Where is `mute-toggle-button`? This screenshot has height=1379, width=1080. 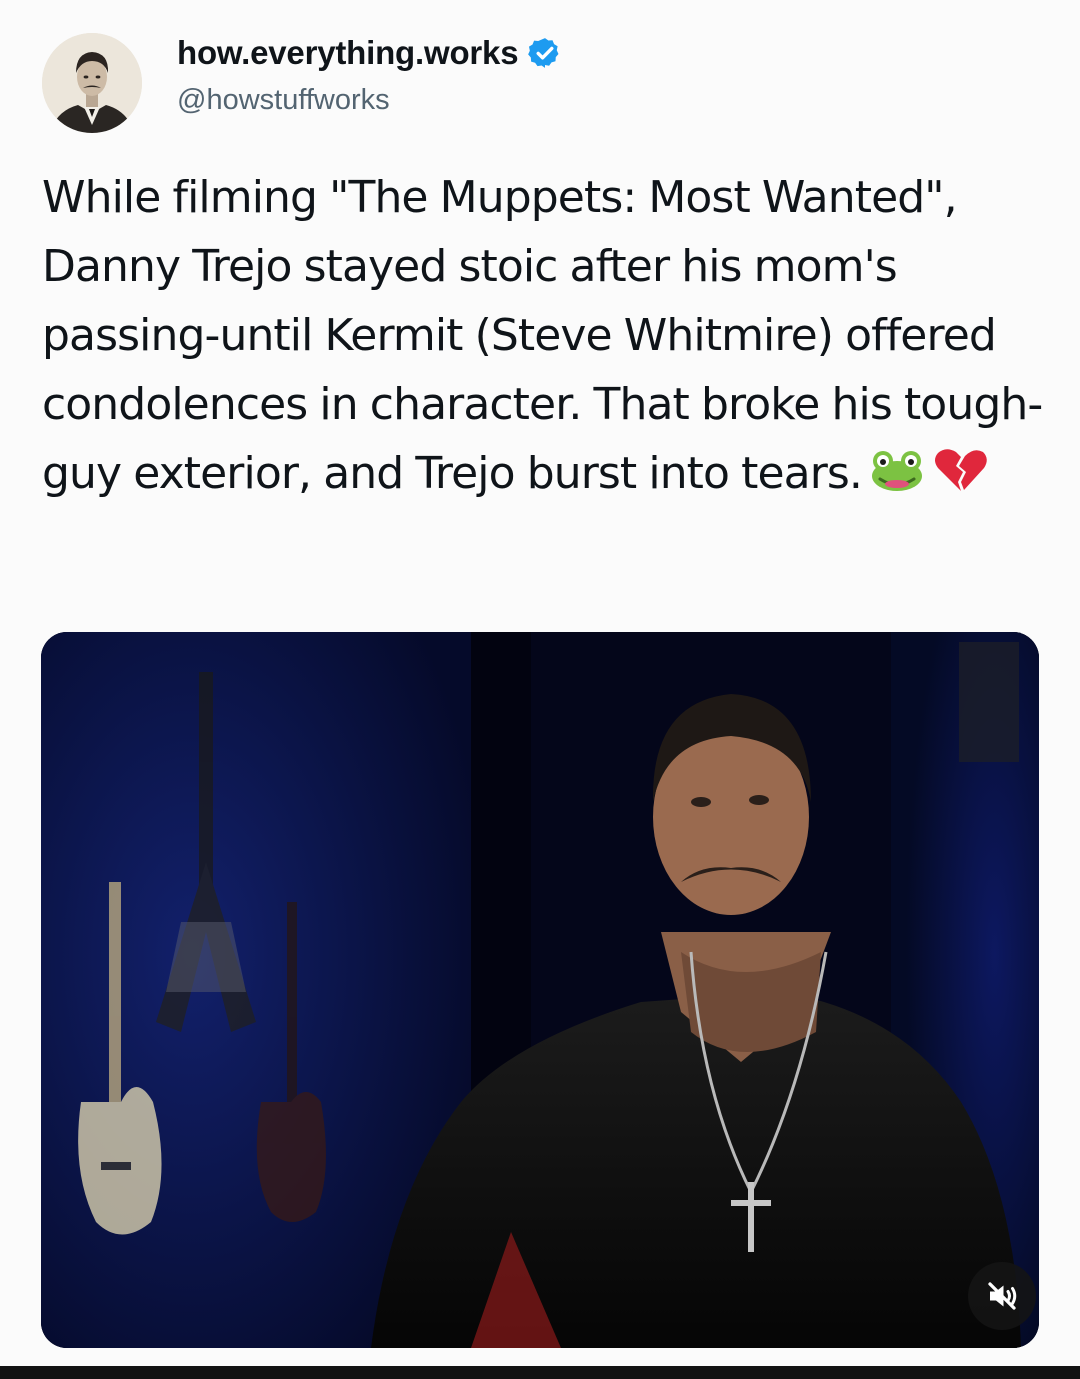
mute-toggle-button is located at coordinates (1002, 1296).